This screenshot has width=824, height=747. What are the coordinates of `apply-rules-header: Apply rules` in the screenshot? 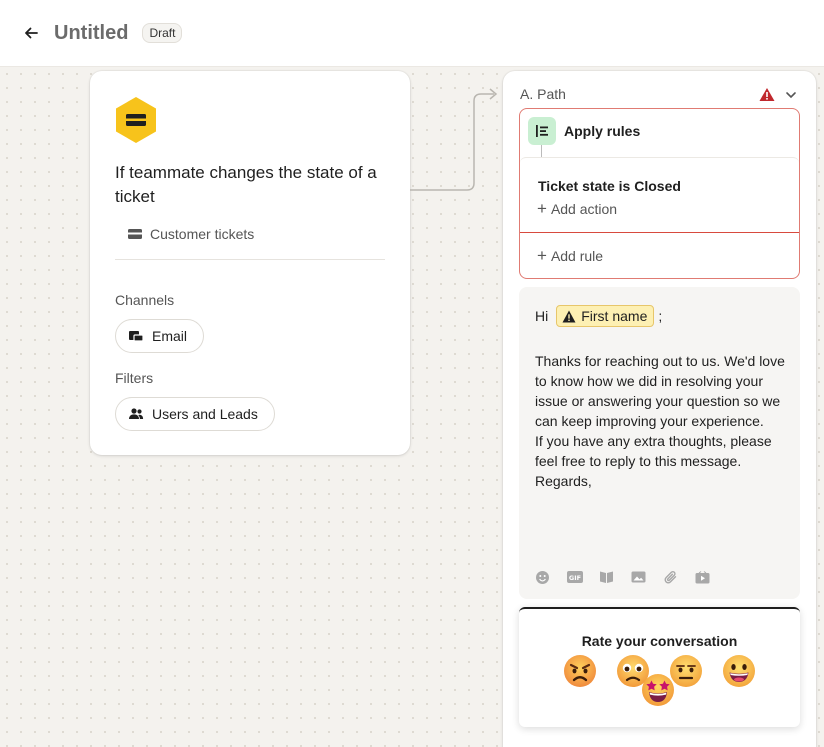 It's located at (584, 131).